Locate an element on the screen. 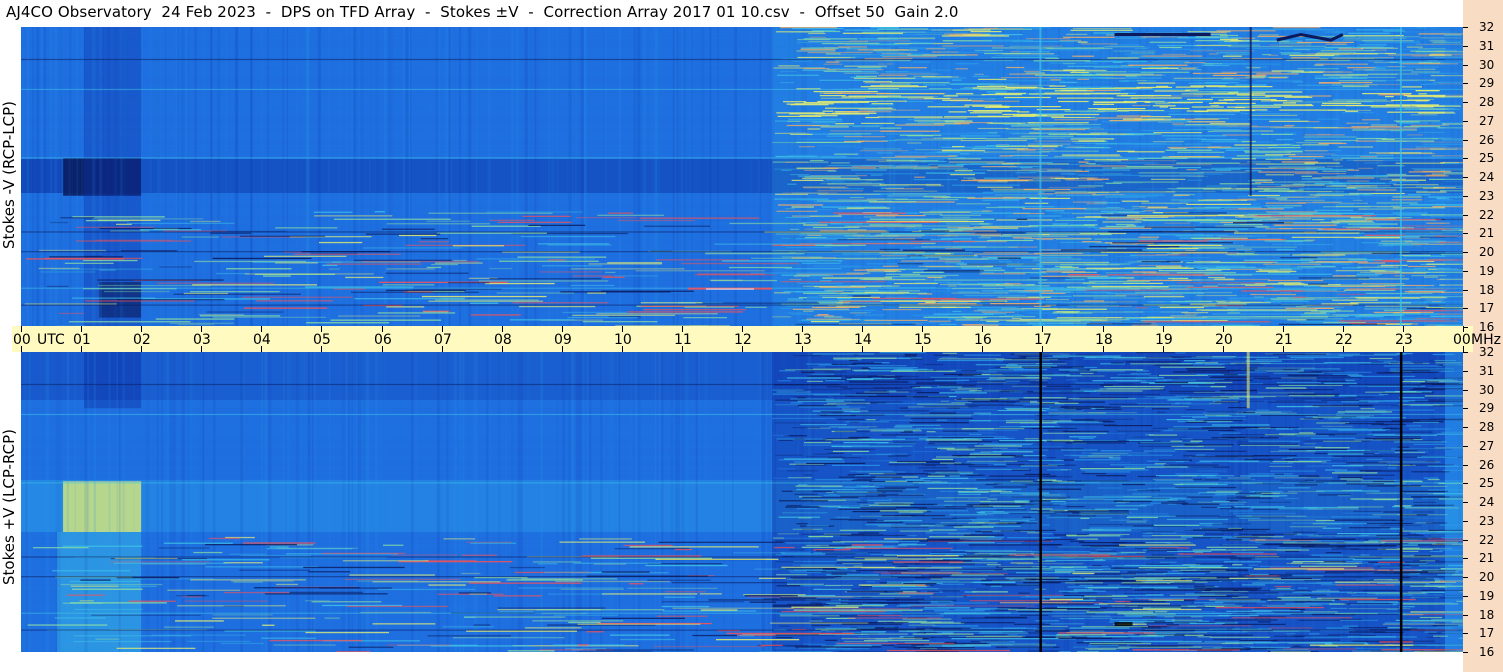  time-unit-label: UTC is located at coordinates (51, 340).